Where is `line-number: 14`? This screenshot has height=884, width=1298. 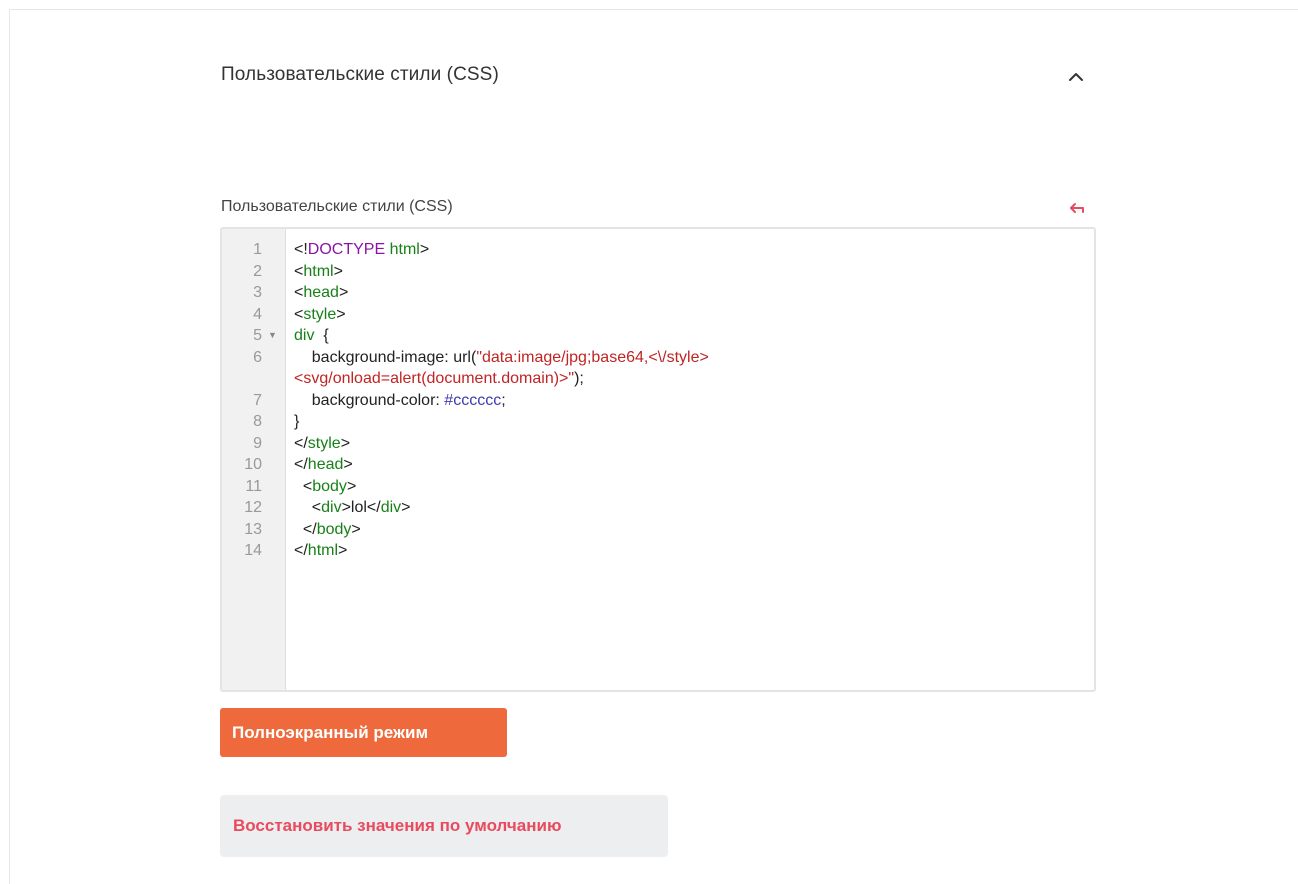
line-number: 14 is located at coordinates (253, 550).